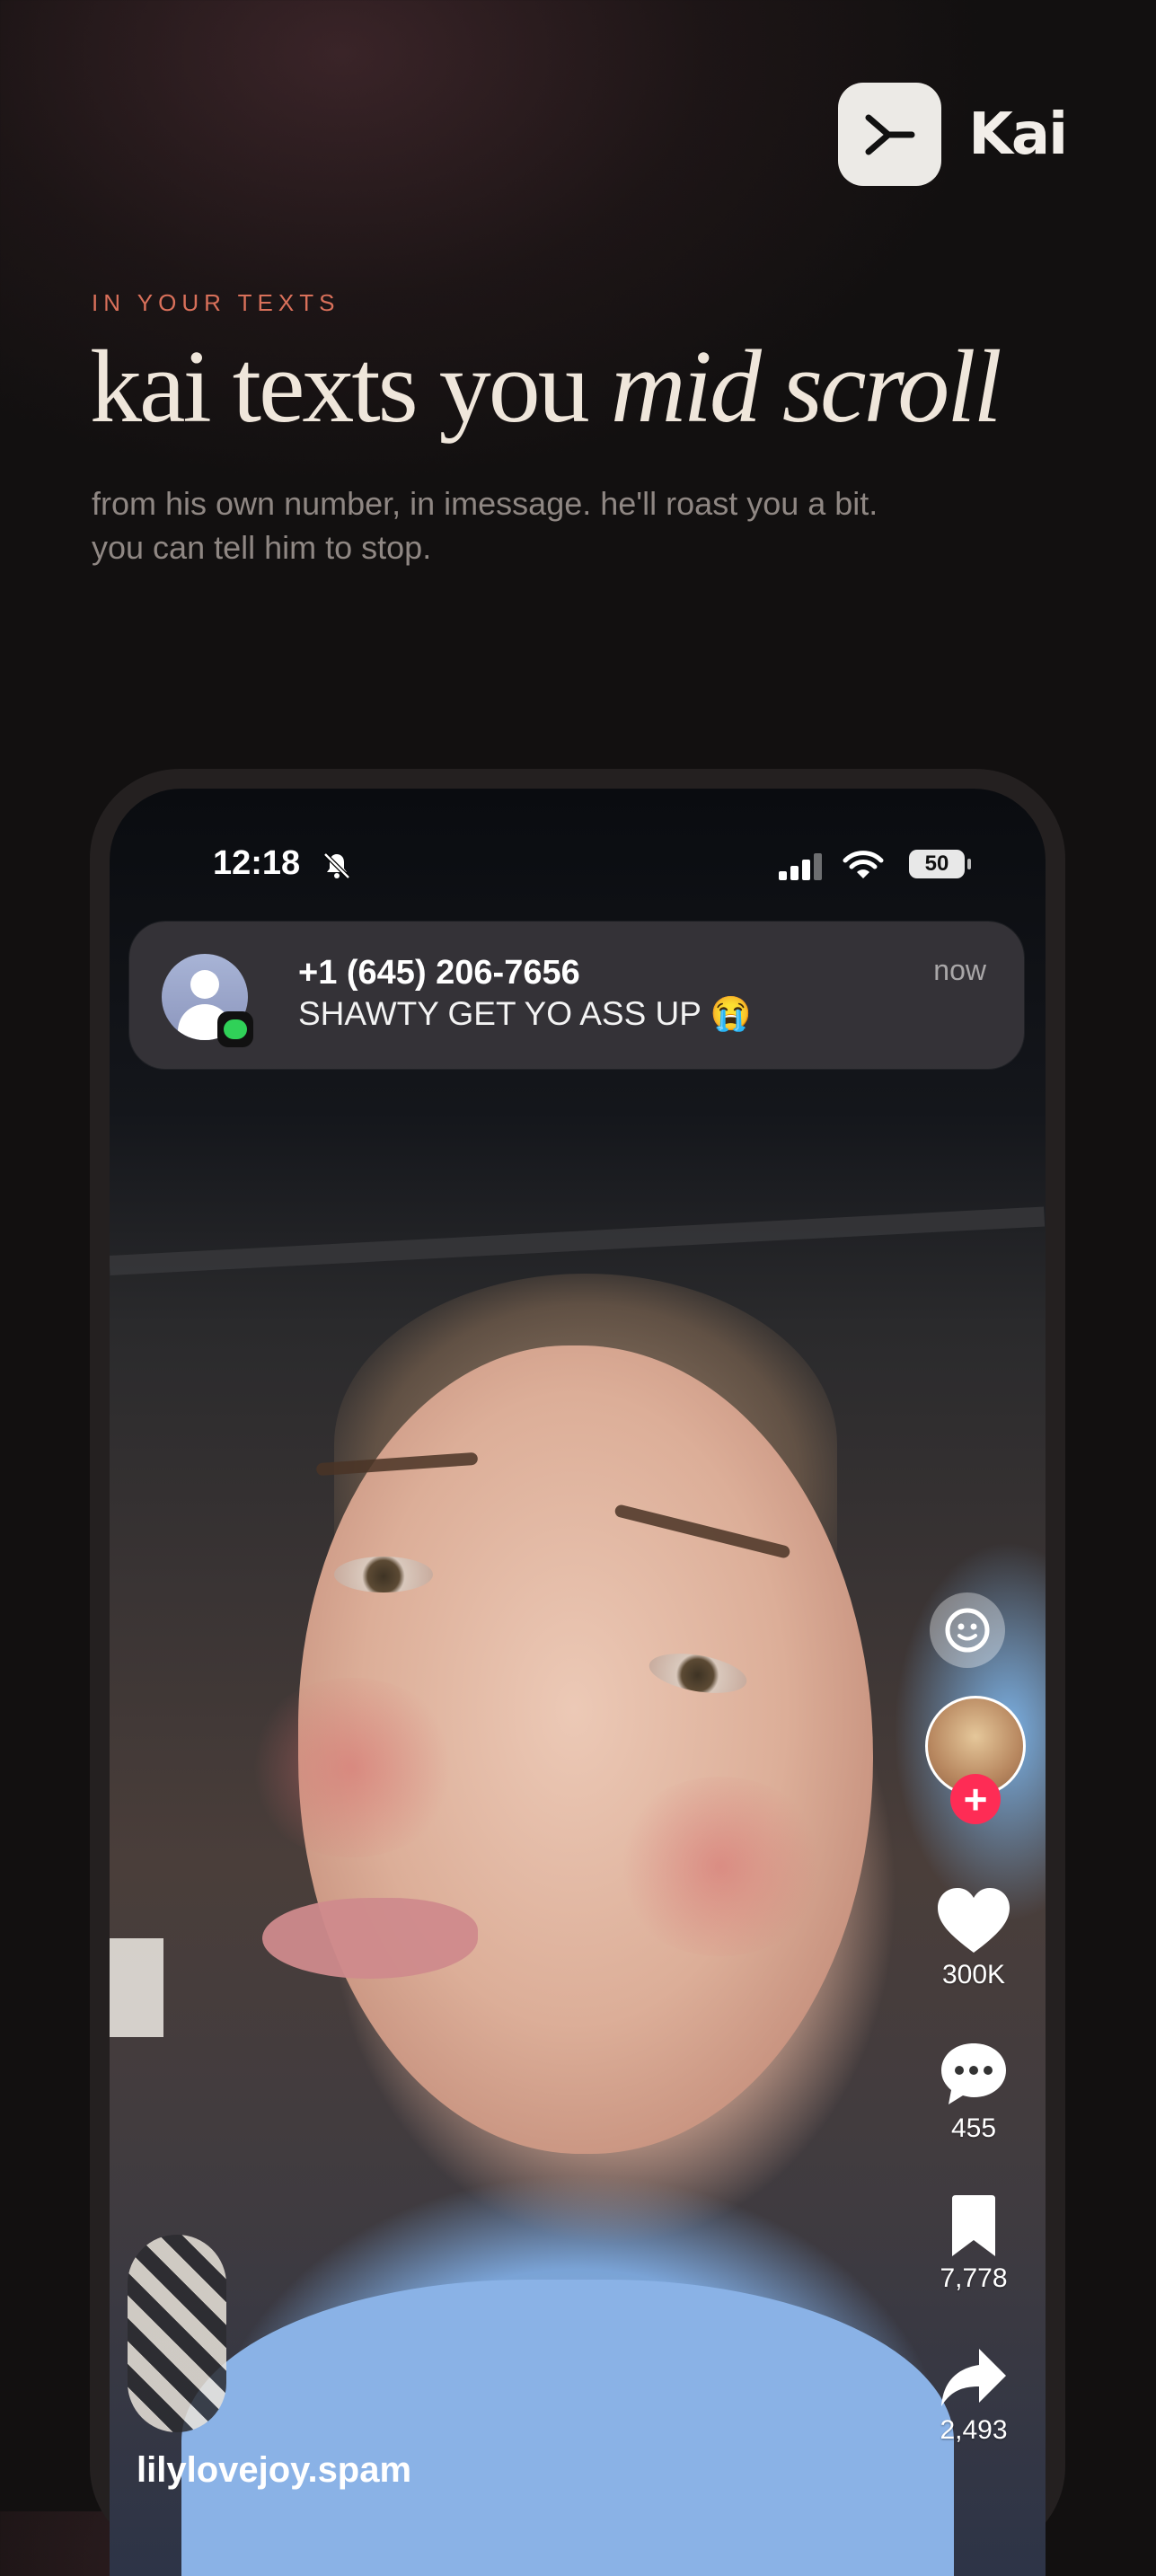 The width and height of the screenshot is (1156, 2576). Describe the element at coordinates (974, 2430) in the screenshot. I see `share-count: 2,493` at that location.